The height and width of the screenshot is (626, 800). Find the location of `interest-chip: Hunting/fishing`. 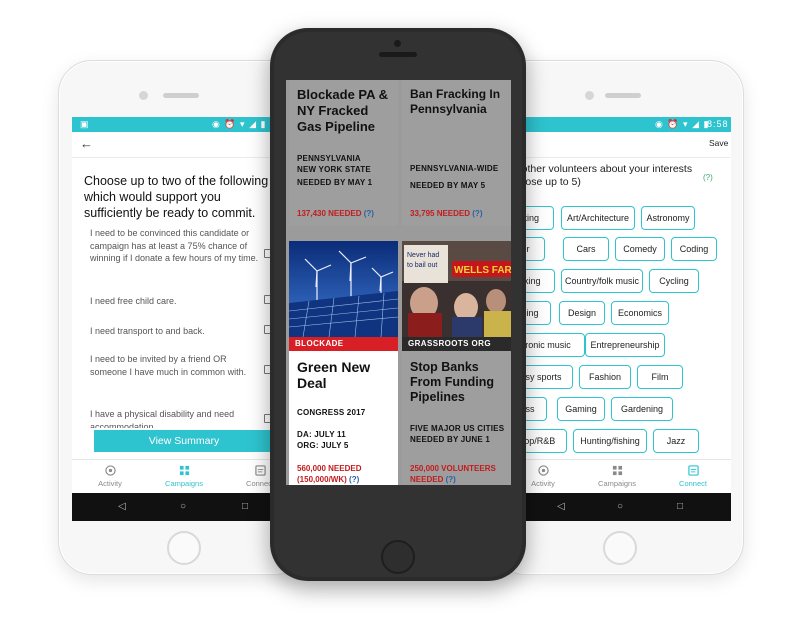

interest-chip: Hunting/fishing is located at coordinates (610, 441).